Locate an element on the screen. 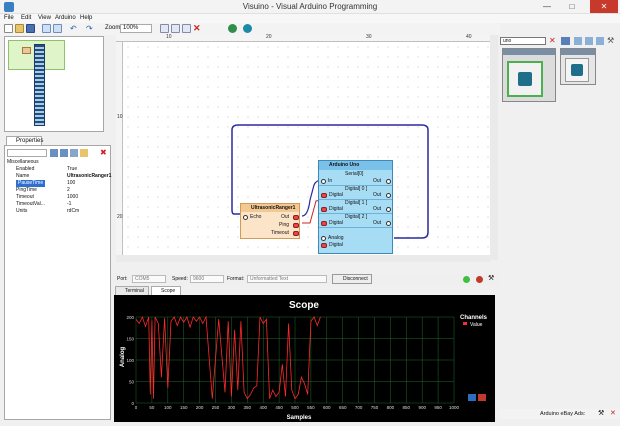 The image size is (620, 426). ping-label: Ping is located at coordinates (284, 225).